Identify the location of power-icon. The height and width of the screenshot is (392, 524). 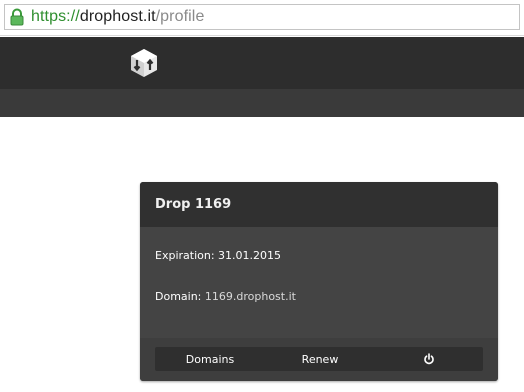
(429, 359).